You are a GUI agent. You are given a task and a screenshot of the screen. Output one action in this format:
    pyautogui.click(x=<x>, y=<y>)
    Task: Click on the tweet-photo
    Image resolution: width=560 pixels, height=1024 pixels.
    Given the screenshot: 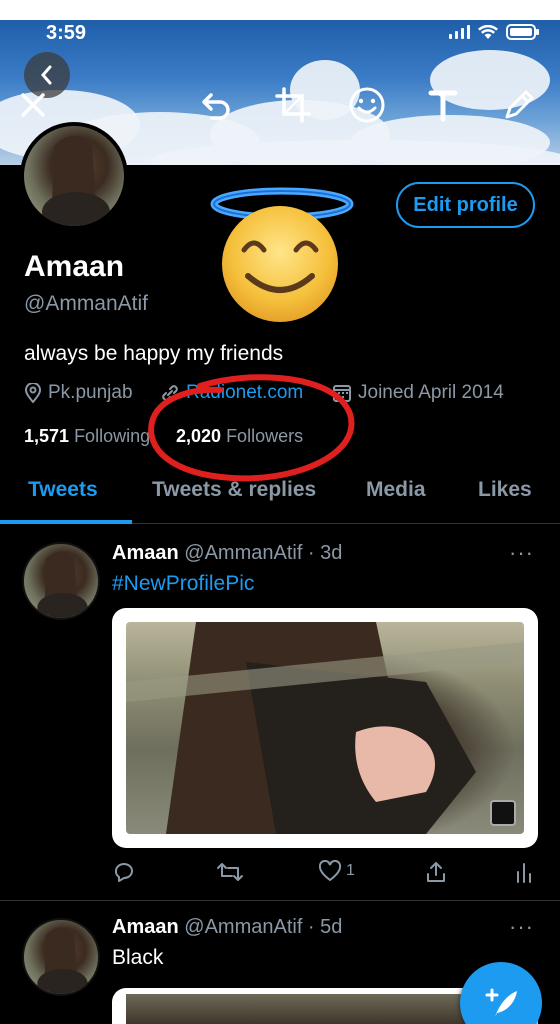 What is the action you would take?
    pyautogui.click(x=325, y=728)
    